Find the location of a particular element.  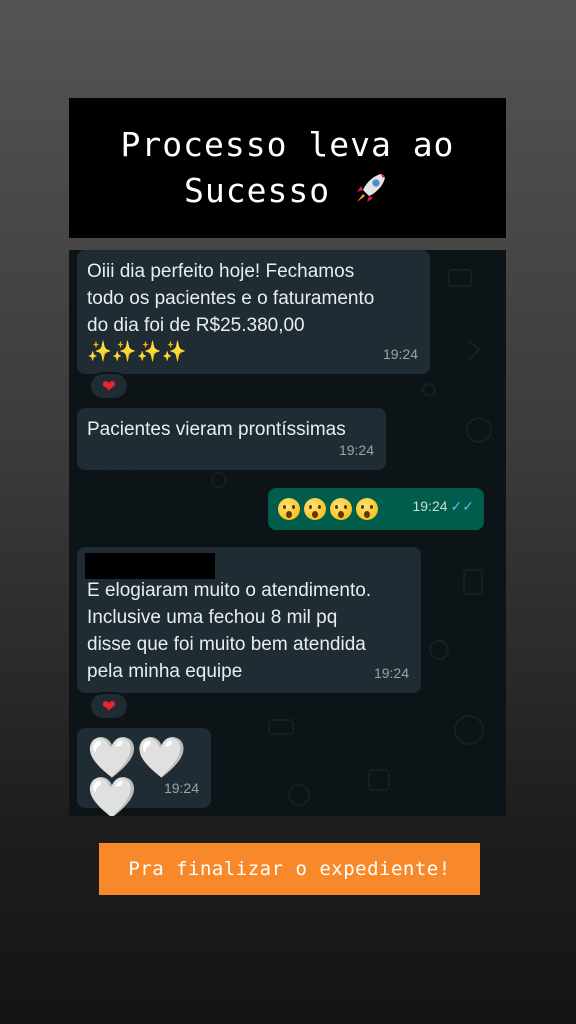

message-bubble-incoming: Pacientes vieram prontíssimas 19:24 is located at coordinates (231, 439).